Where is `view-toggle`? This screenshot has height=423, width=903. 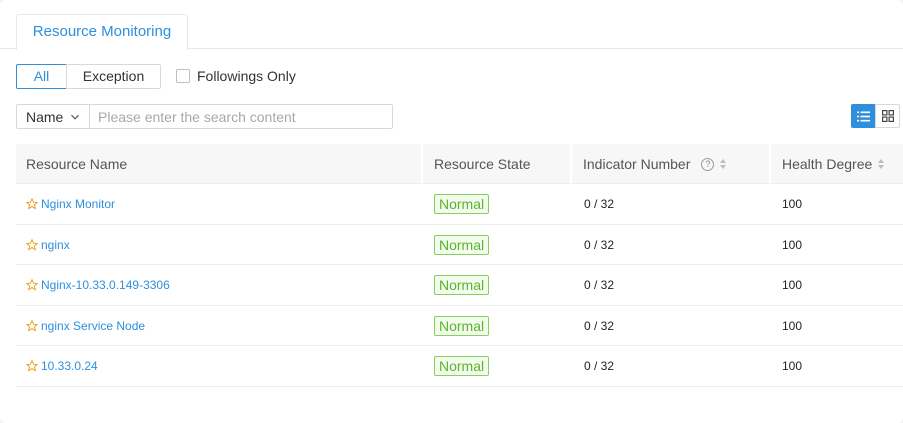 view-toggle is located at coordinates (875, 116).